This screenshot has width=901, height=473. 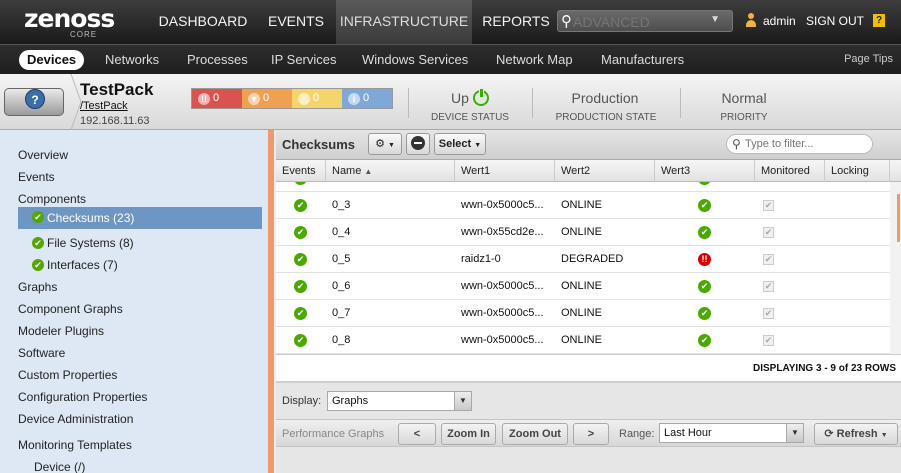 I want to click on subnav-ip-services: IP Services, so click(x=304, y=60).